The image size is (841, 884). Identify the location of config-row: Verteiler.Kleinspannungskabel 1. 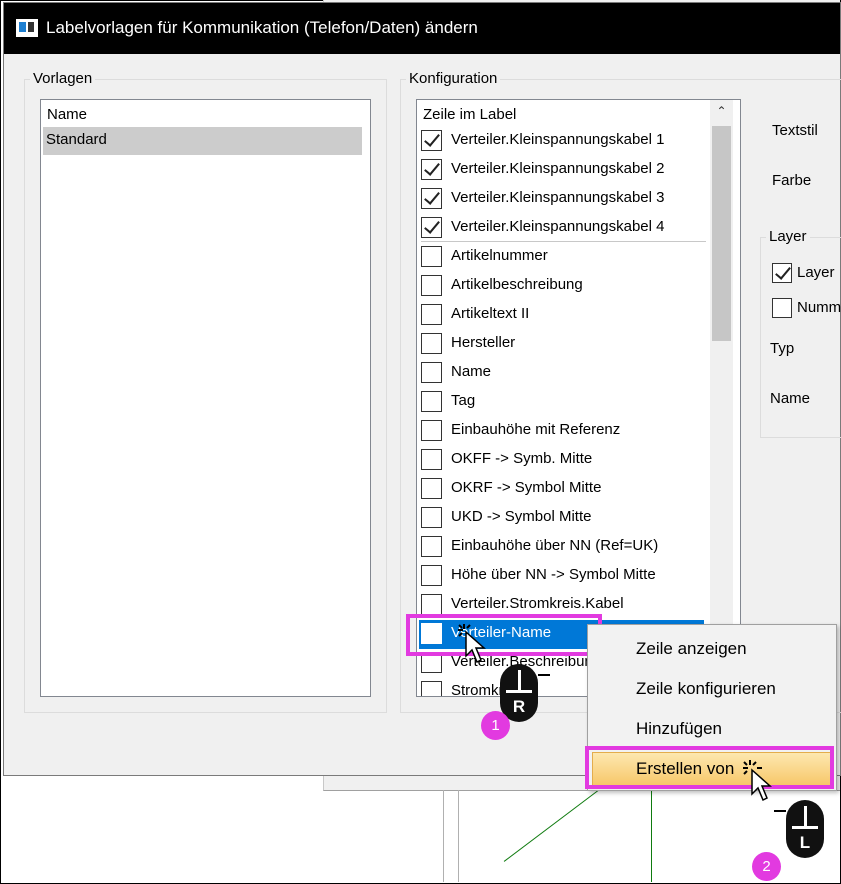
(563, 141).